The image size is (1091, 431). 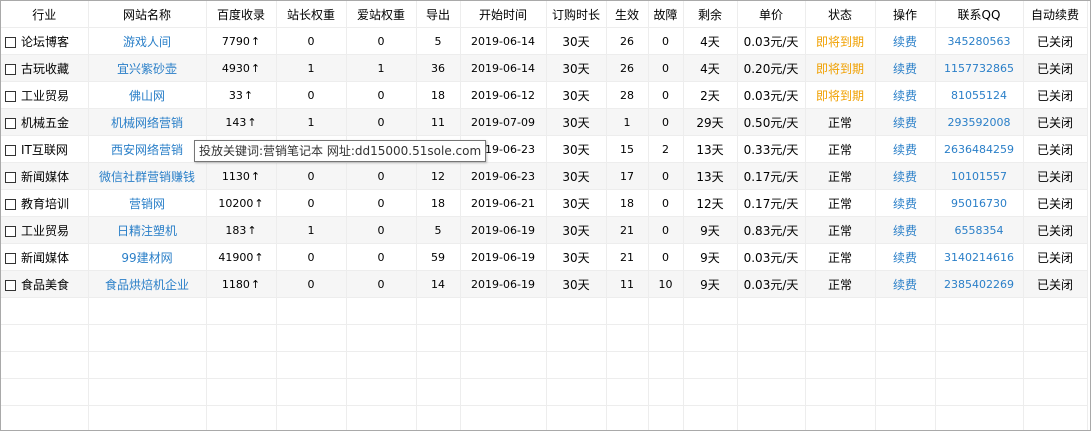 I want to click on site-name-link: 日精注塑机, so click(x=147, y=230).